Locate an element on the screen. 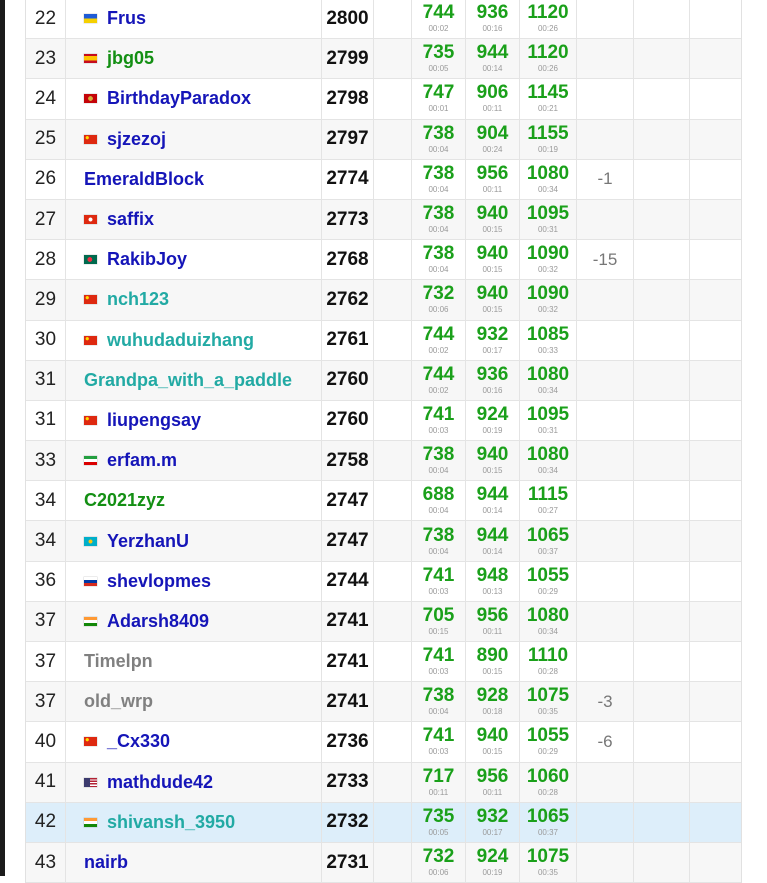 This screenshot has height=883, width=767. problem-points: 738 is located at coordinates (438, 214).